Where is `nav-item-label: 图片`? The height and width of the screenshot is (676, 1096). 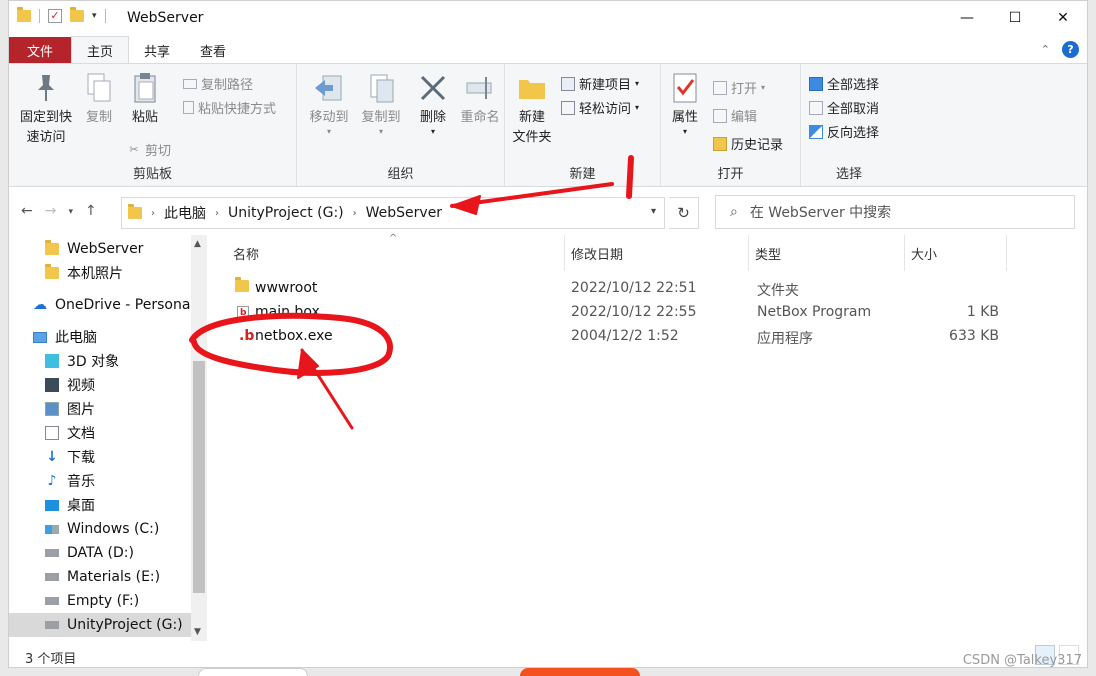 nav-item-label: 图片 is located at coordinates (81, 410).